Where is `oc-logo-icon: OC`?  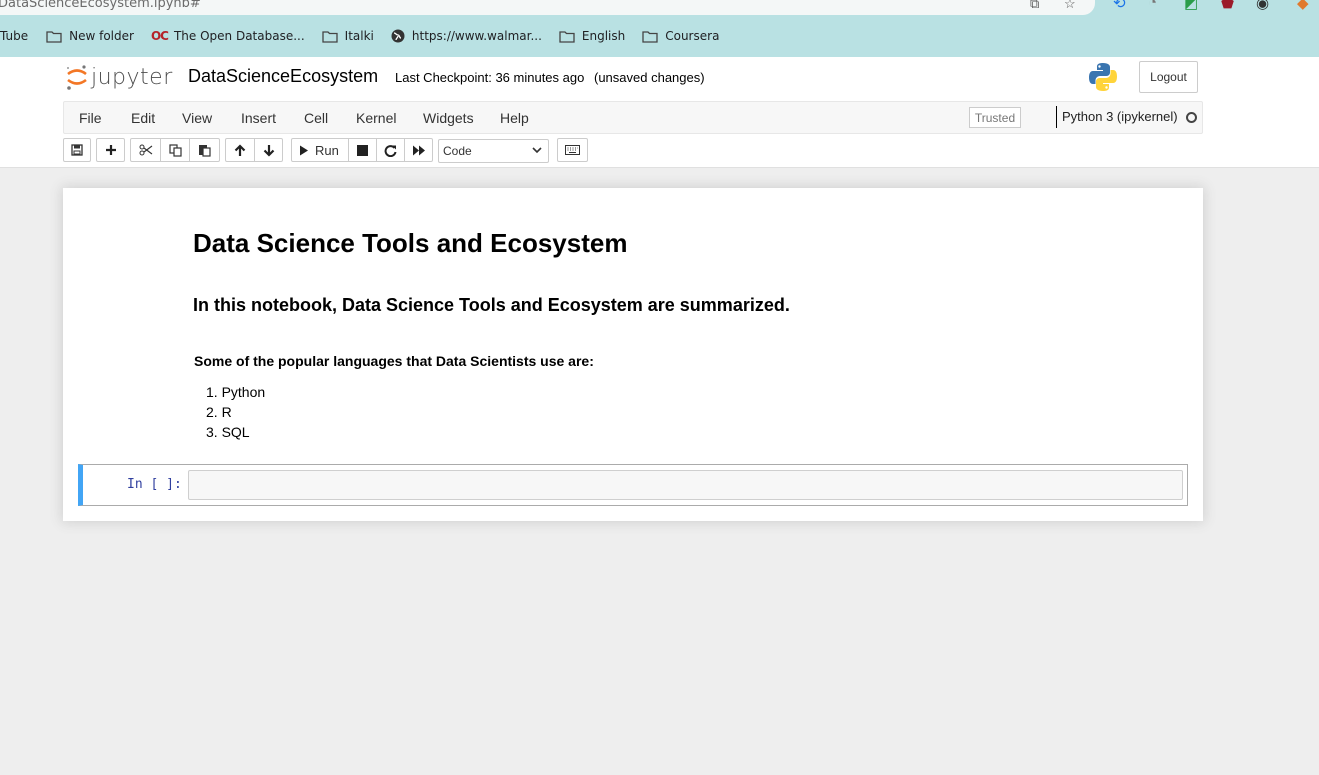 oc-logo-icon: OC is located at coordinates (159, 36).